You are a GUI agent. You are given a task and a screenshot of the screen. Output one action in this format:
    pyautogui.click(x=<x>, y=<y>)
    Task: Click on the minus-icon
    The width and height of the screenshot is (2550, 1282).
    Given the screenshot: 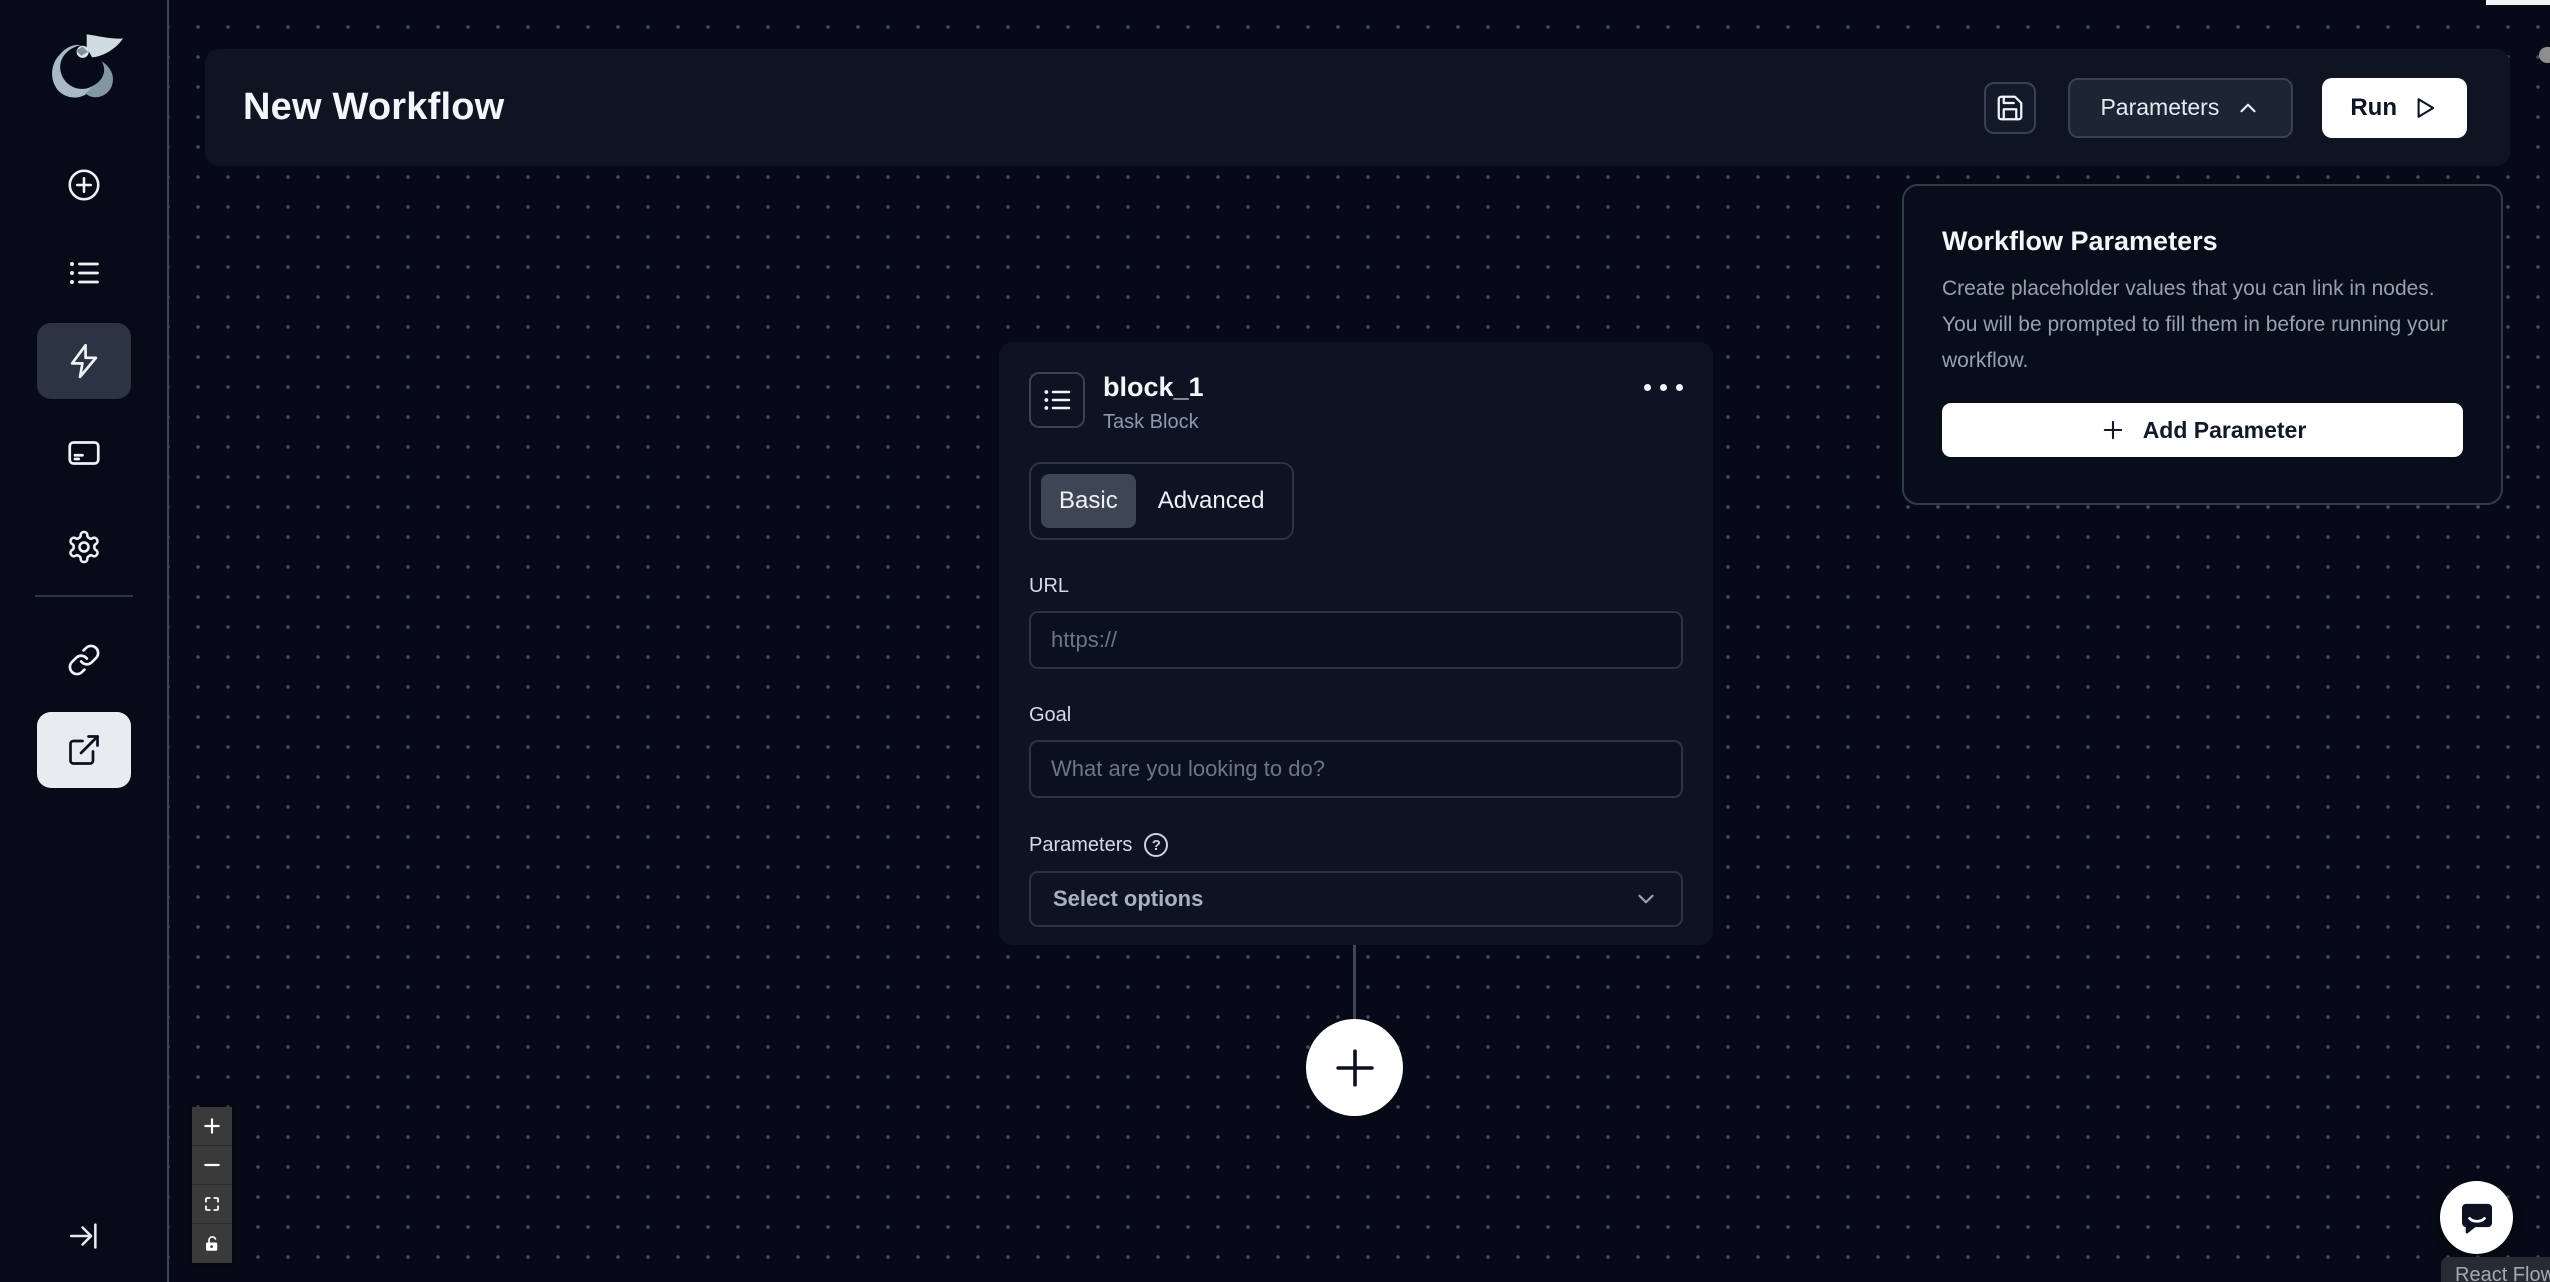 What is the action you would take?
    pyautogui.click(x=212, y=1165)
    